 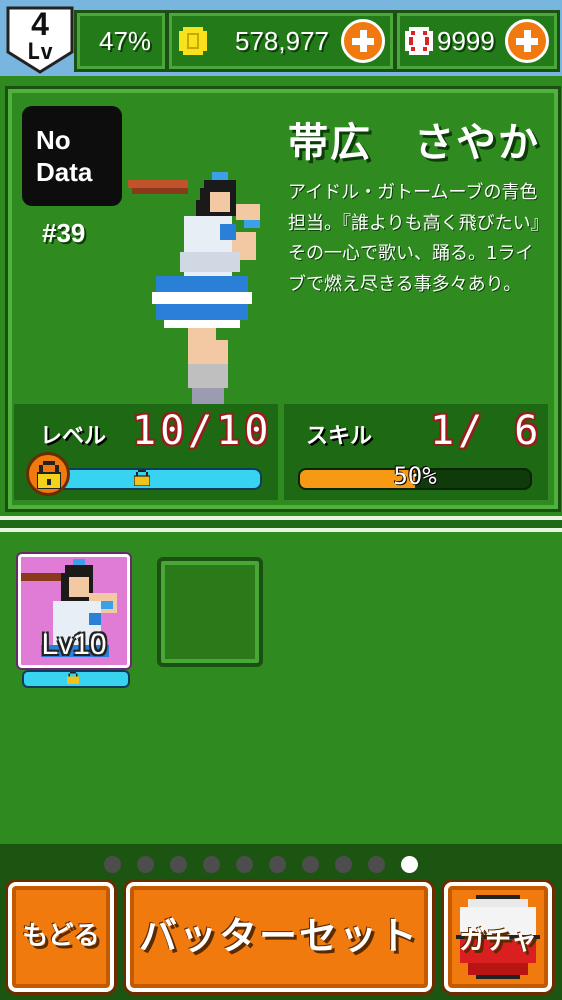 I want to click on empty-card-slot, so click(x=210, y=612).